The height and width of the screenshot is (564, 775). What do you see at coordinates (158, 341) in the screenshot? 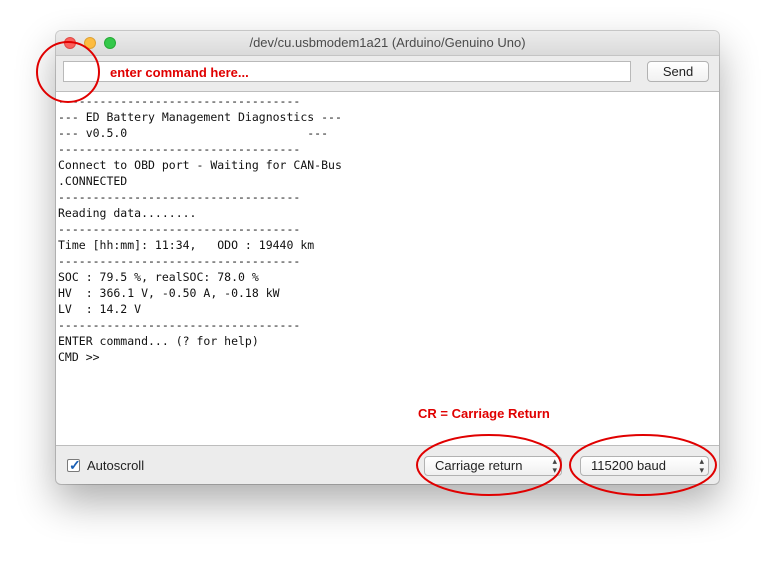
I see `console-line: ENTER command... (? for help)` at bounding box center [158, 341].